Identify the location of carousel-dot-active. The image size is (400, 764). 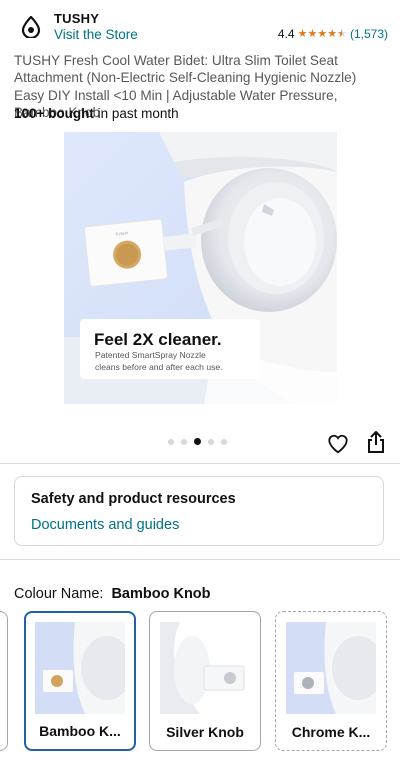
(197, 441).